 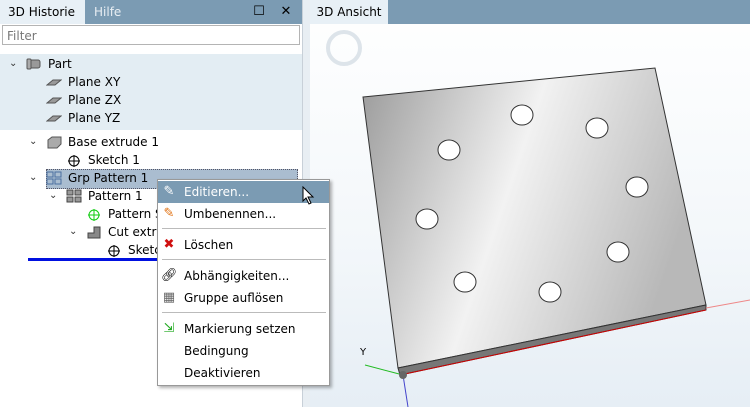 What do you see at coordinates (94, 215) in the screenshot?
I see `pattern-sketch-icon` at bounding box center [94, 215].